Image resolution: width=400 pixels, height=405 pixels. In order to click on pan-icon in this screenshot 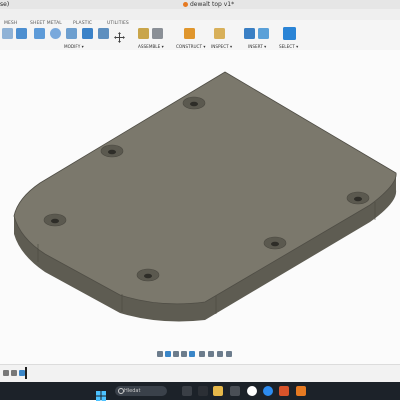, I will do `click(176, 354)`.